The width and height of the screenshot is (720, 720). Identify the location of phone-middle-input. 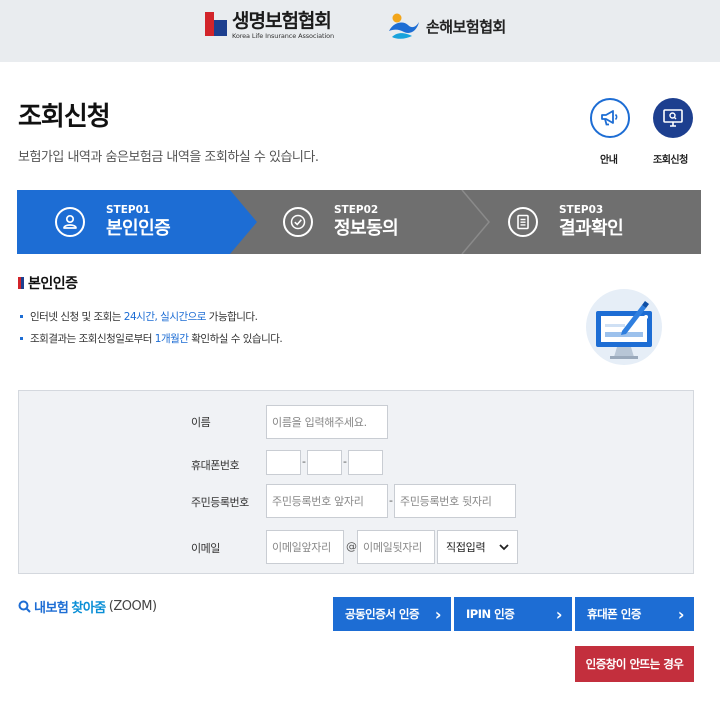
(324, 462).